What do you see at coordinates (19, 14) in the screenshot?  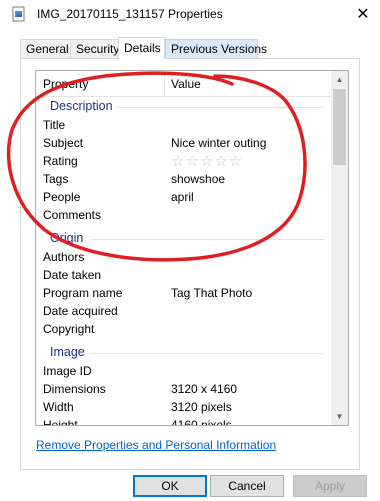 I see `image-file-icon` at bounding box center [19, 14].